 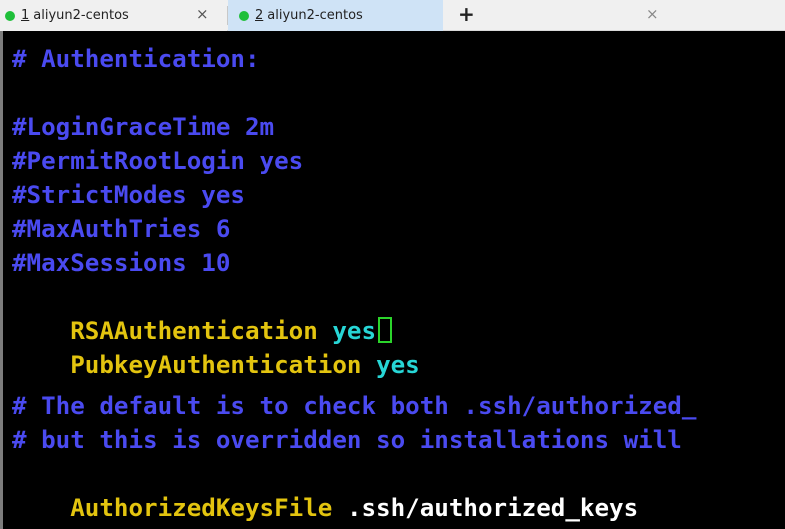 I want to click on new-tab-button: +, so click(x=466, y=14).